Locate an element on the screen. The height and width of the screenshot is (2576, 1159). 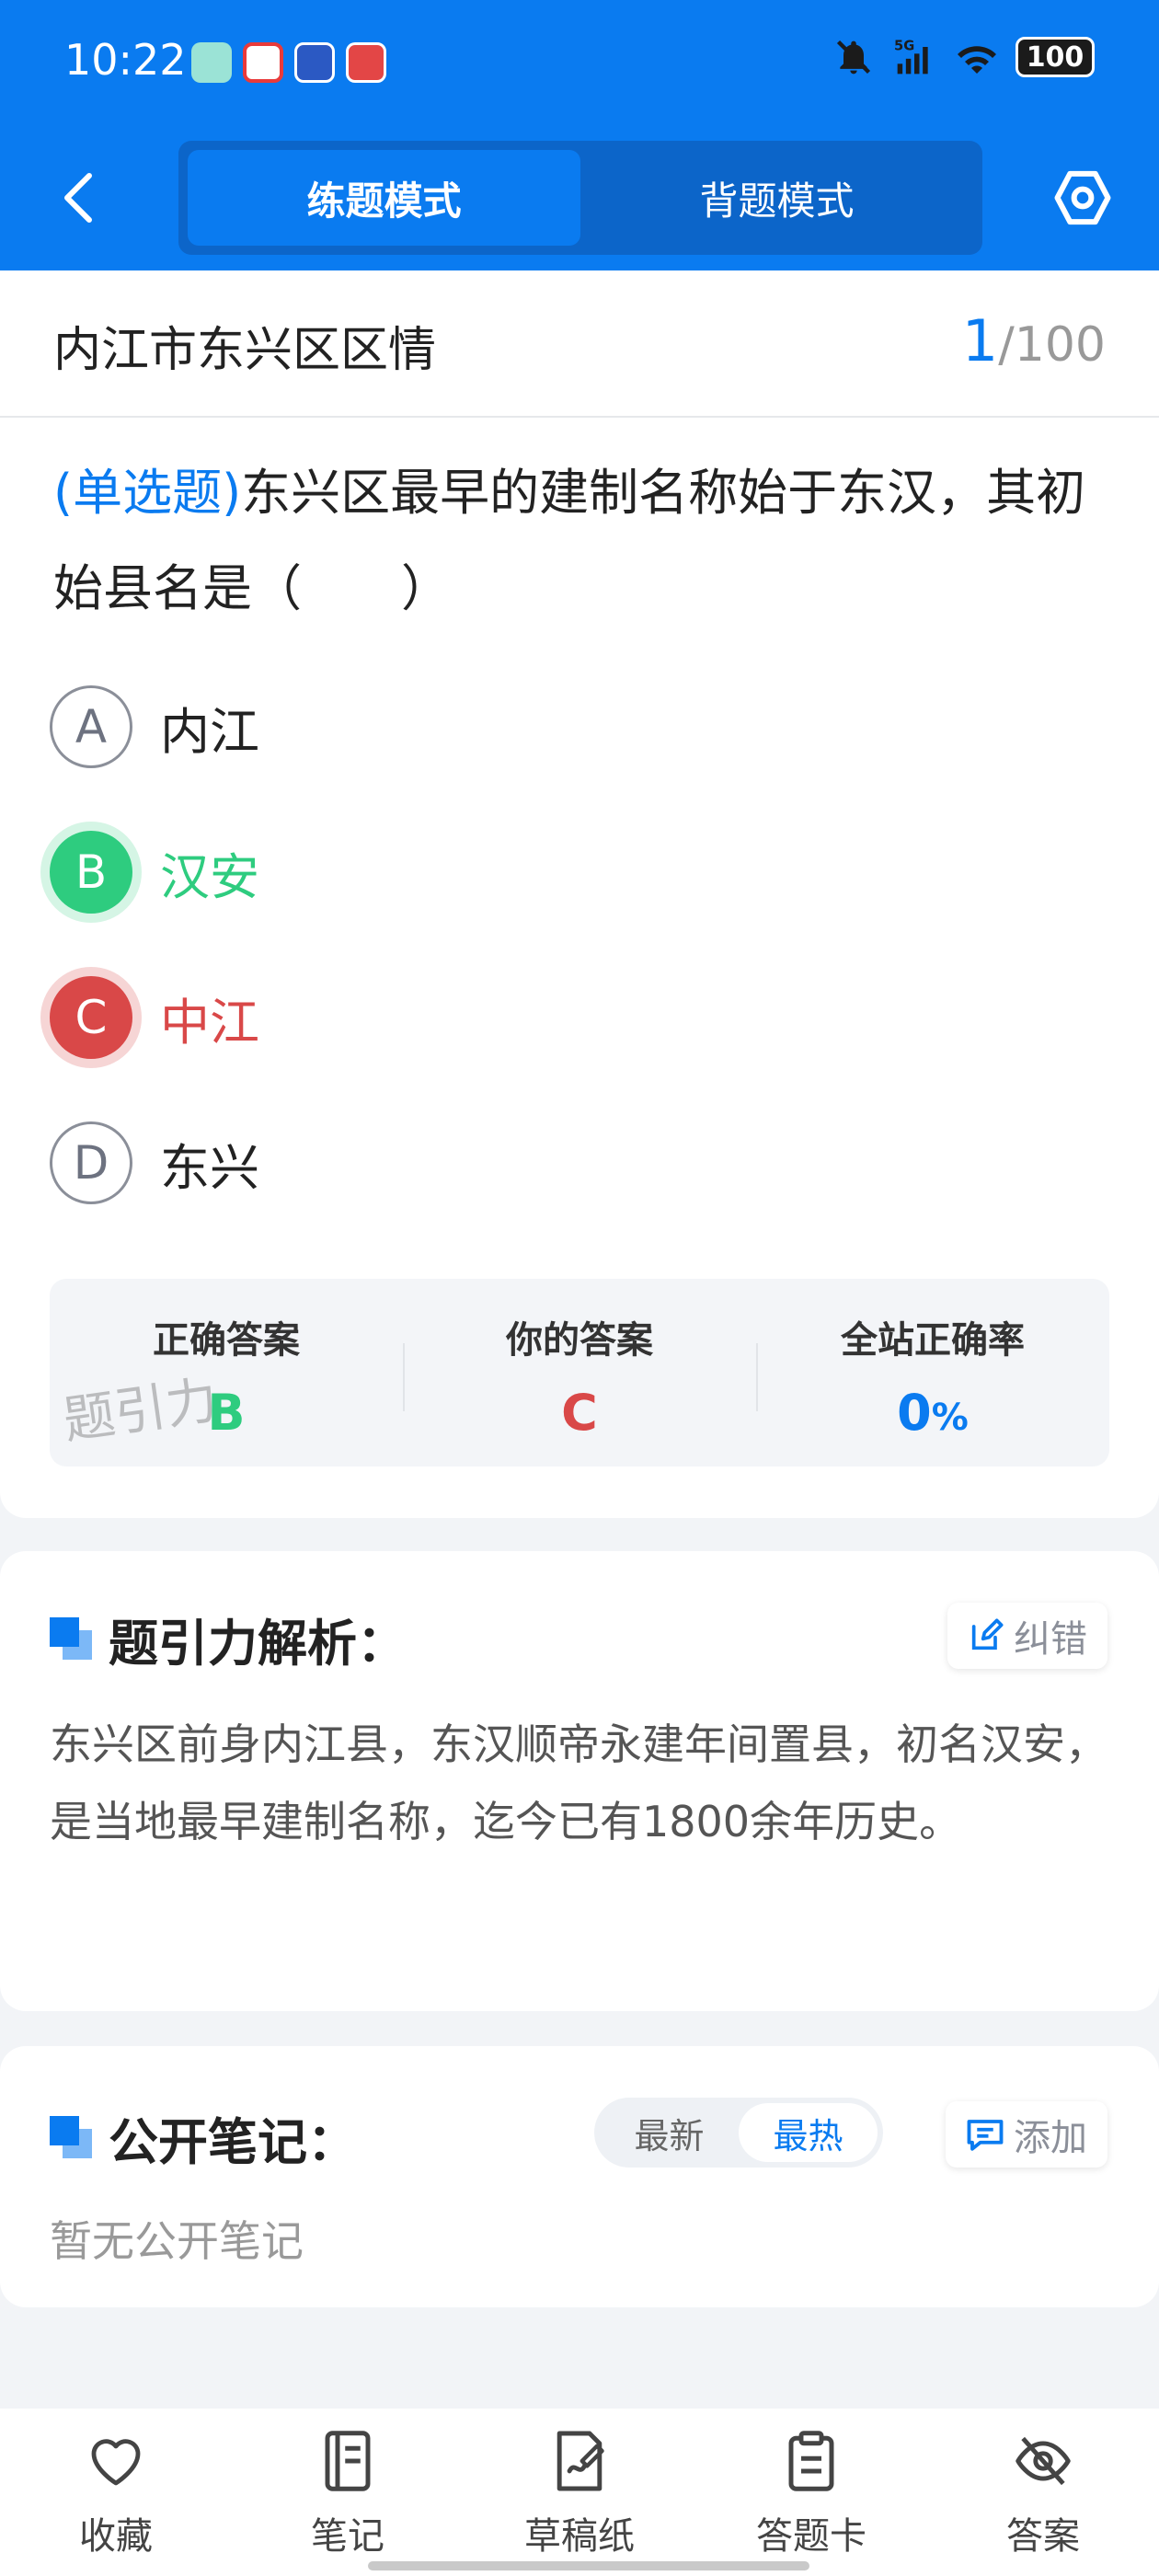
notes-header: 公开笔记： is located at coordinates (203, 2137).